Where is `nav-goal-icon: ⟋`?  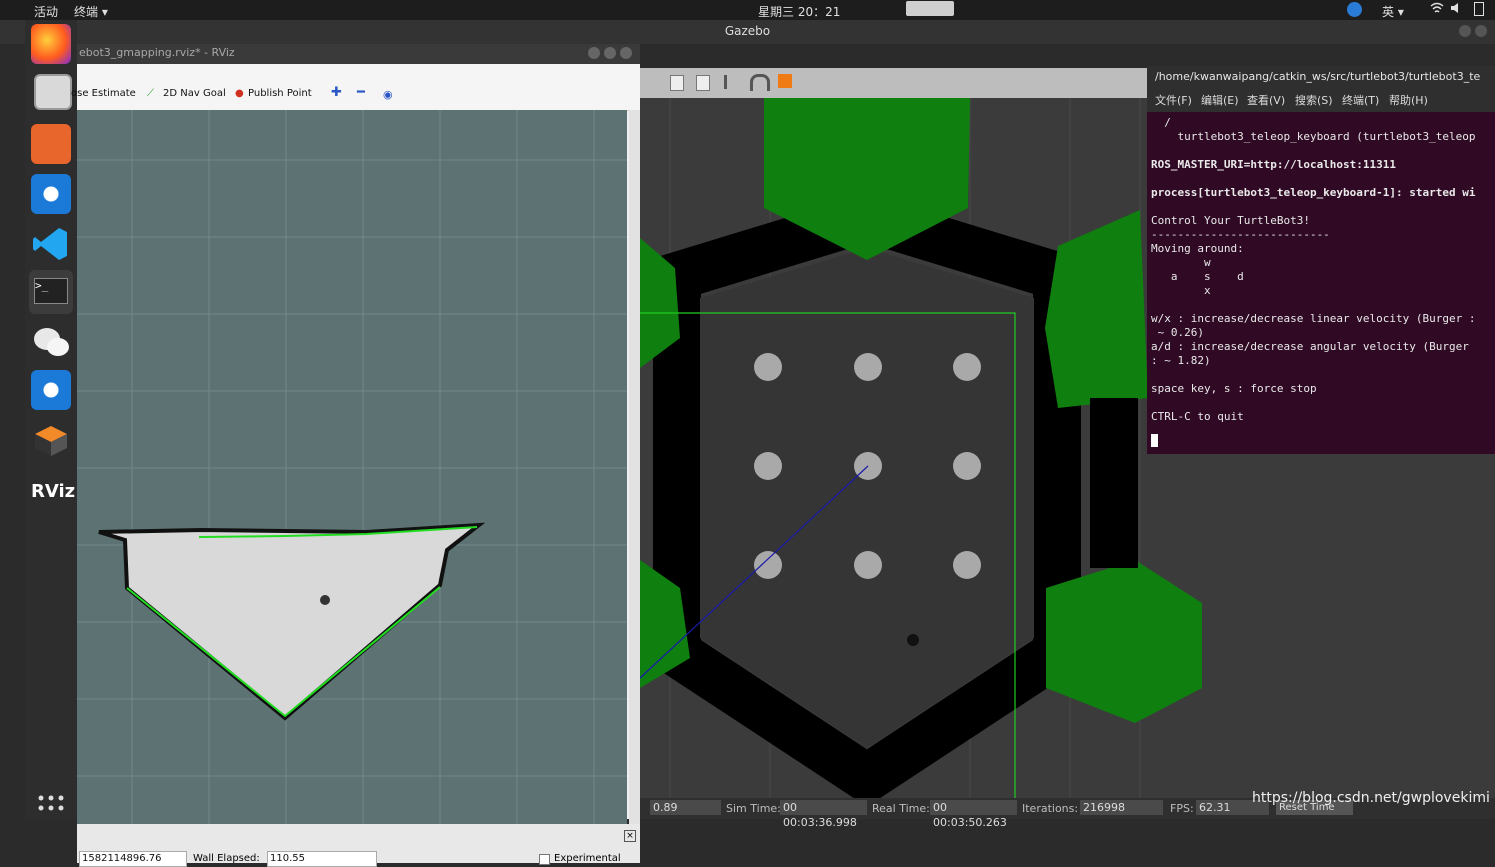
nav-goal-icon: ⟋ is located at coordinates (150, 93).